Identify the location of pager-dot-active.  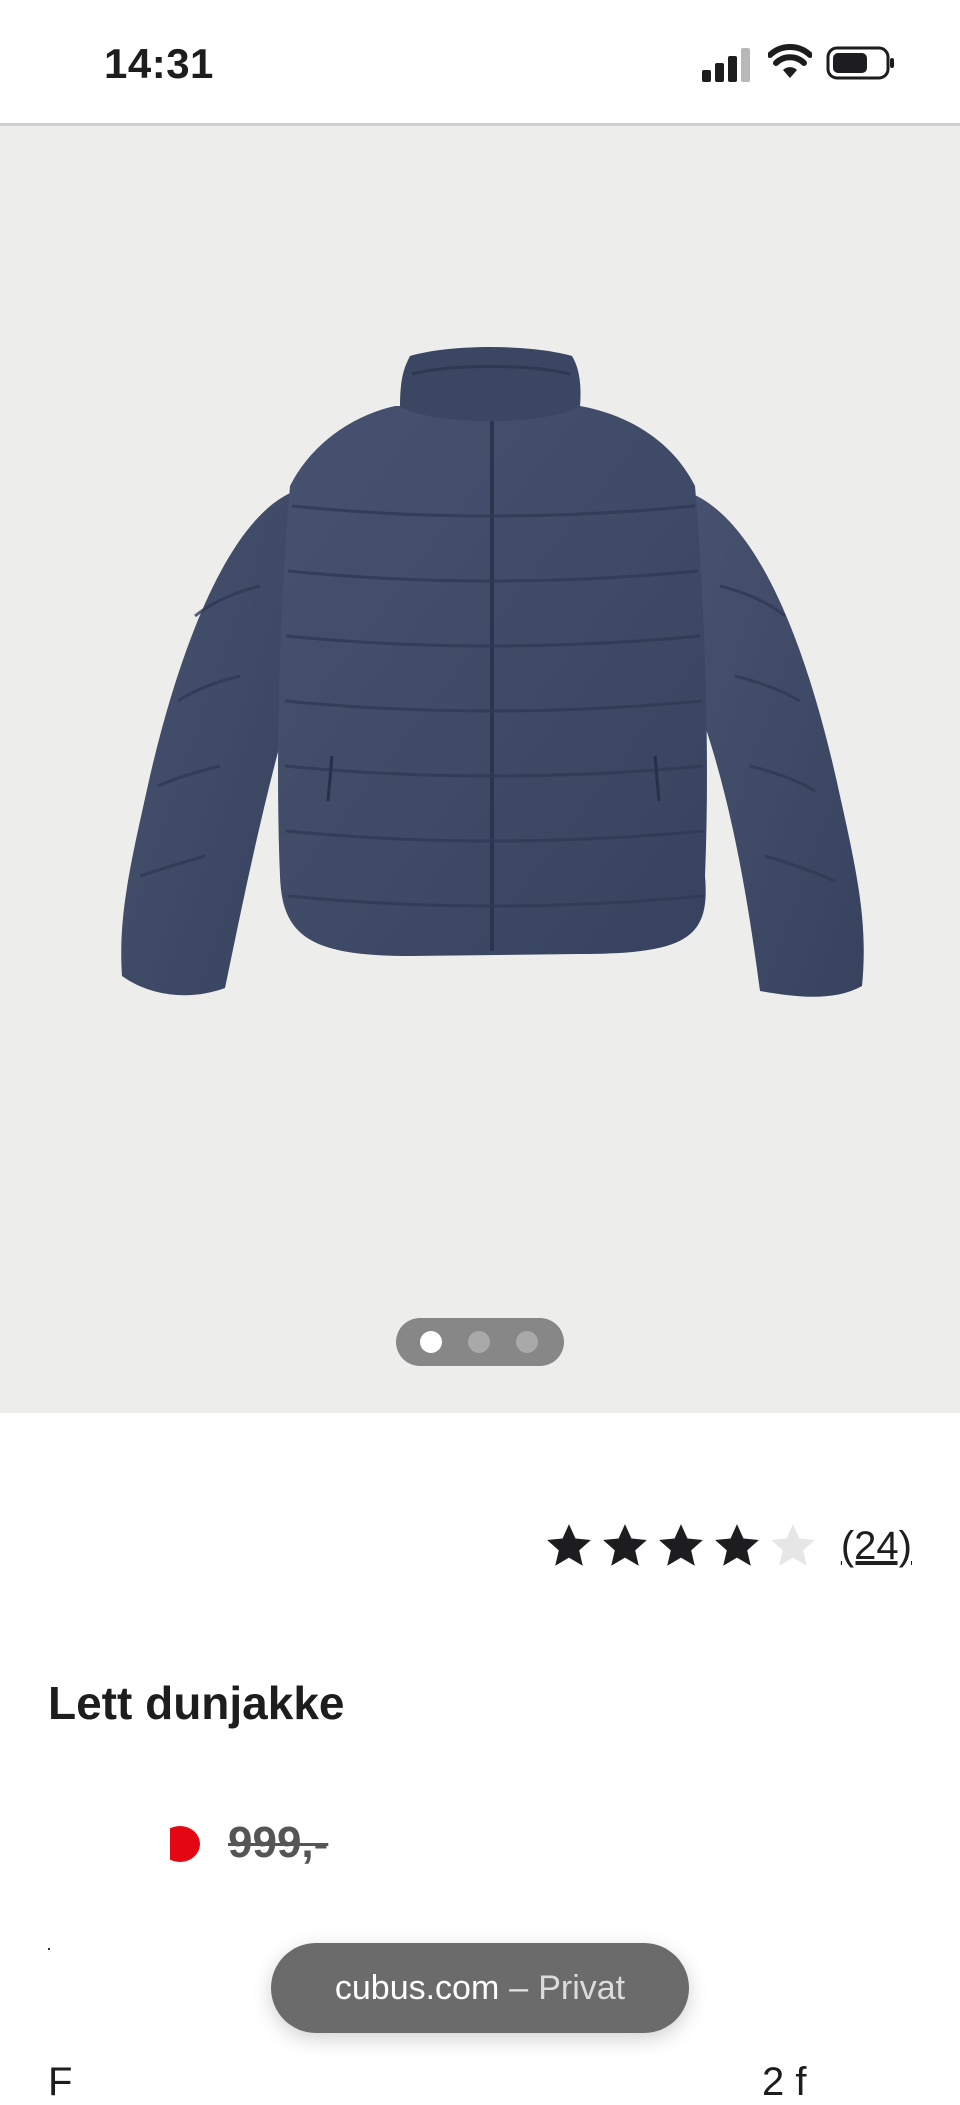
(431, 1342).